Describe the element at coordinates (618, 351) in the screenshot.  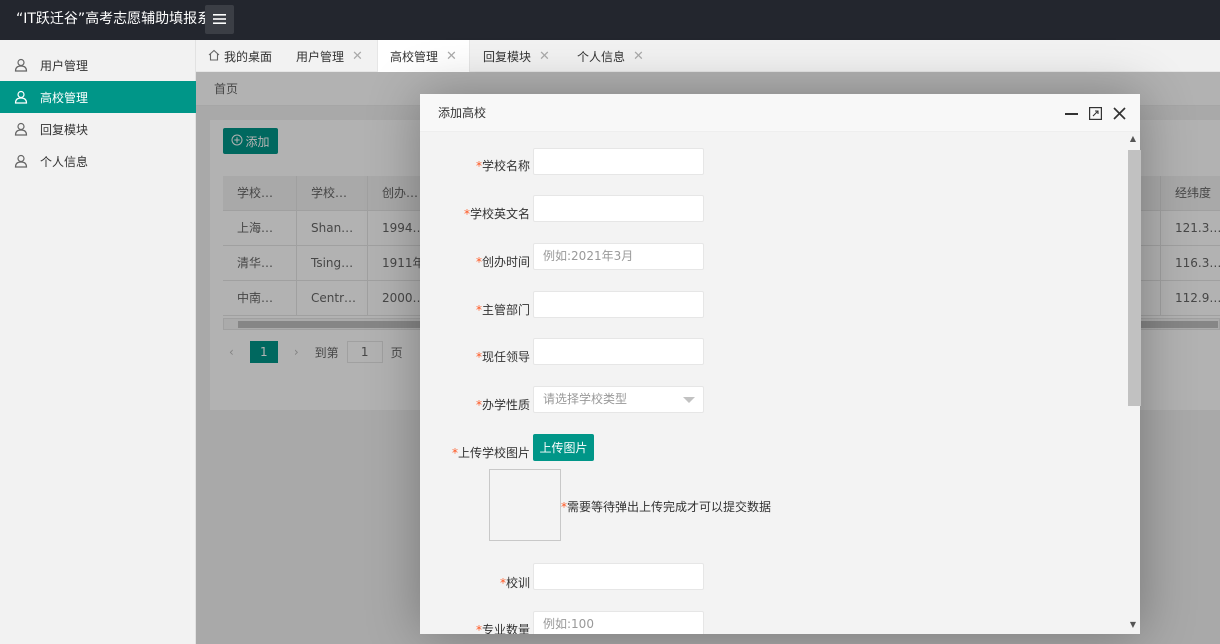
I see `leader-input` at that location.